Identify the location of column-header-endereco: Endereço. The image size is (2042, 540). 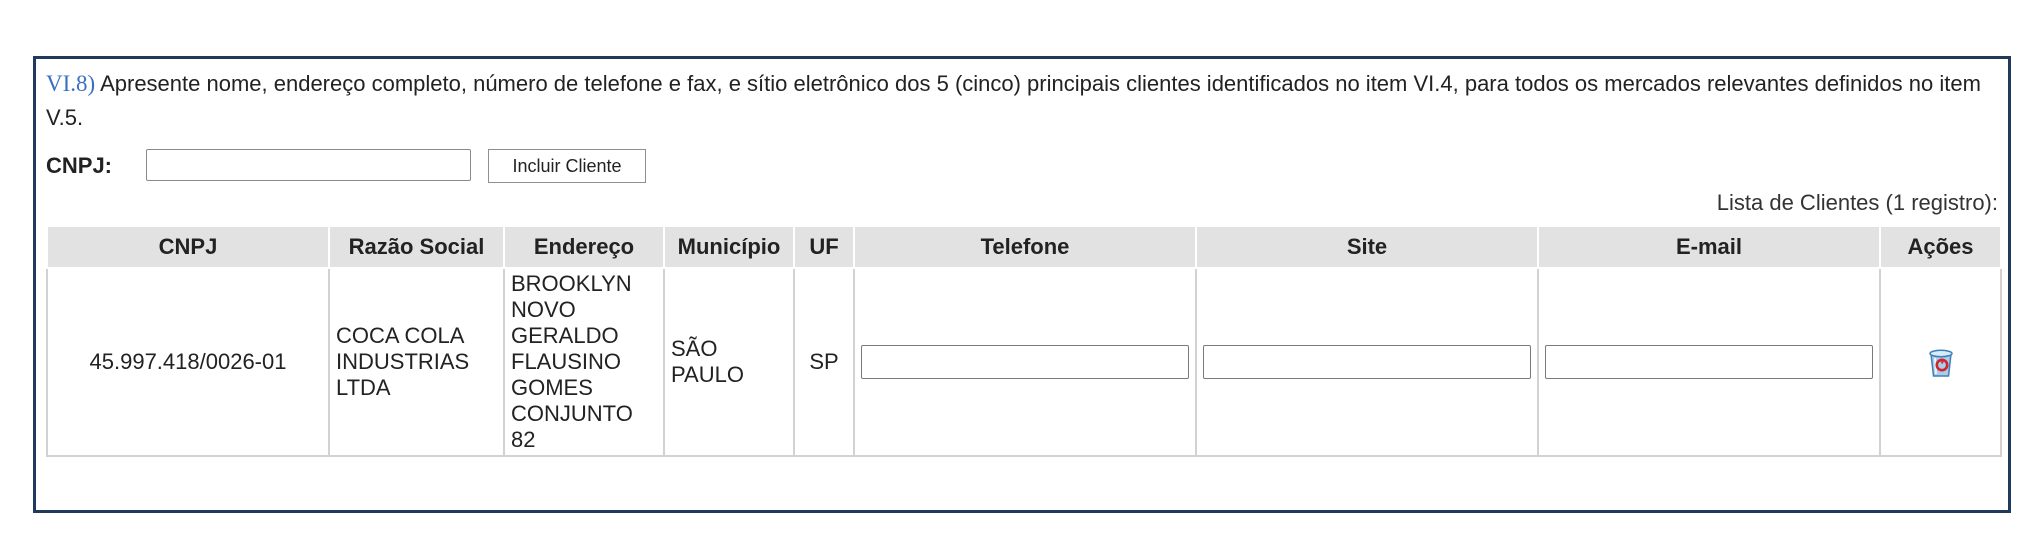
(584, 247).